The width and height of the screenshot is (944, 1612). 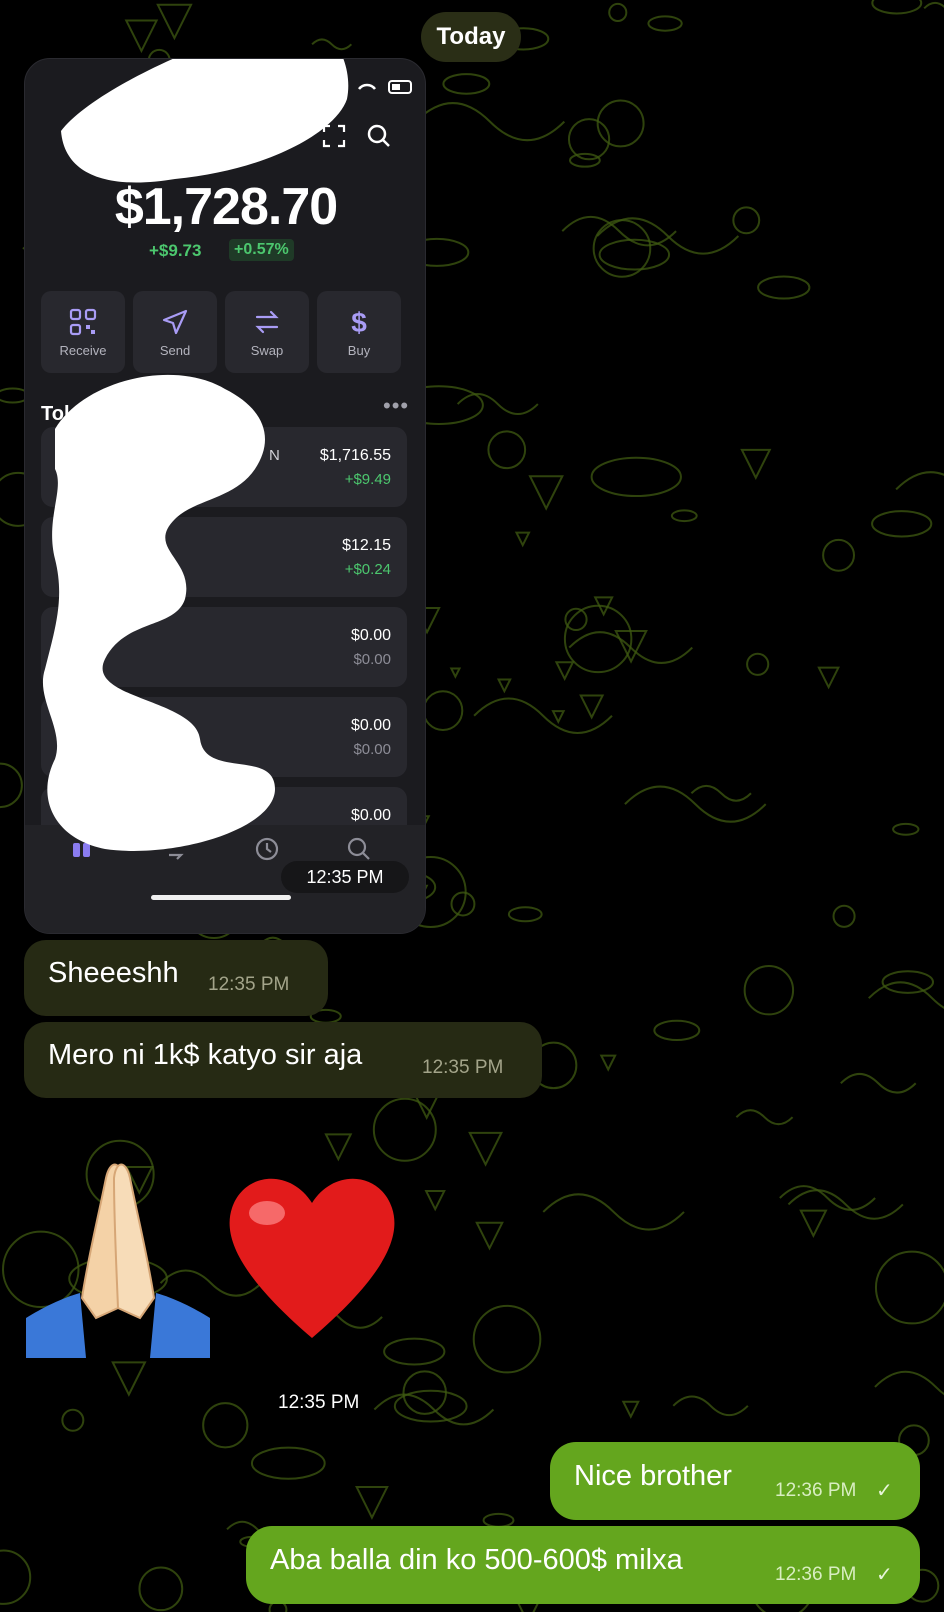 I want to click on outgoing-message: Nice brother 12:36 PM ✓, so click(x=735, y=1481).